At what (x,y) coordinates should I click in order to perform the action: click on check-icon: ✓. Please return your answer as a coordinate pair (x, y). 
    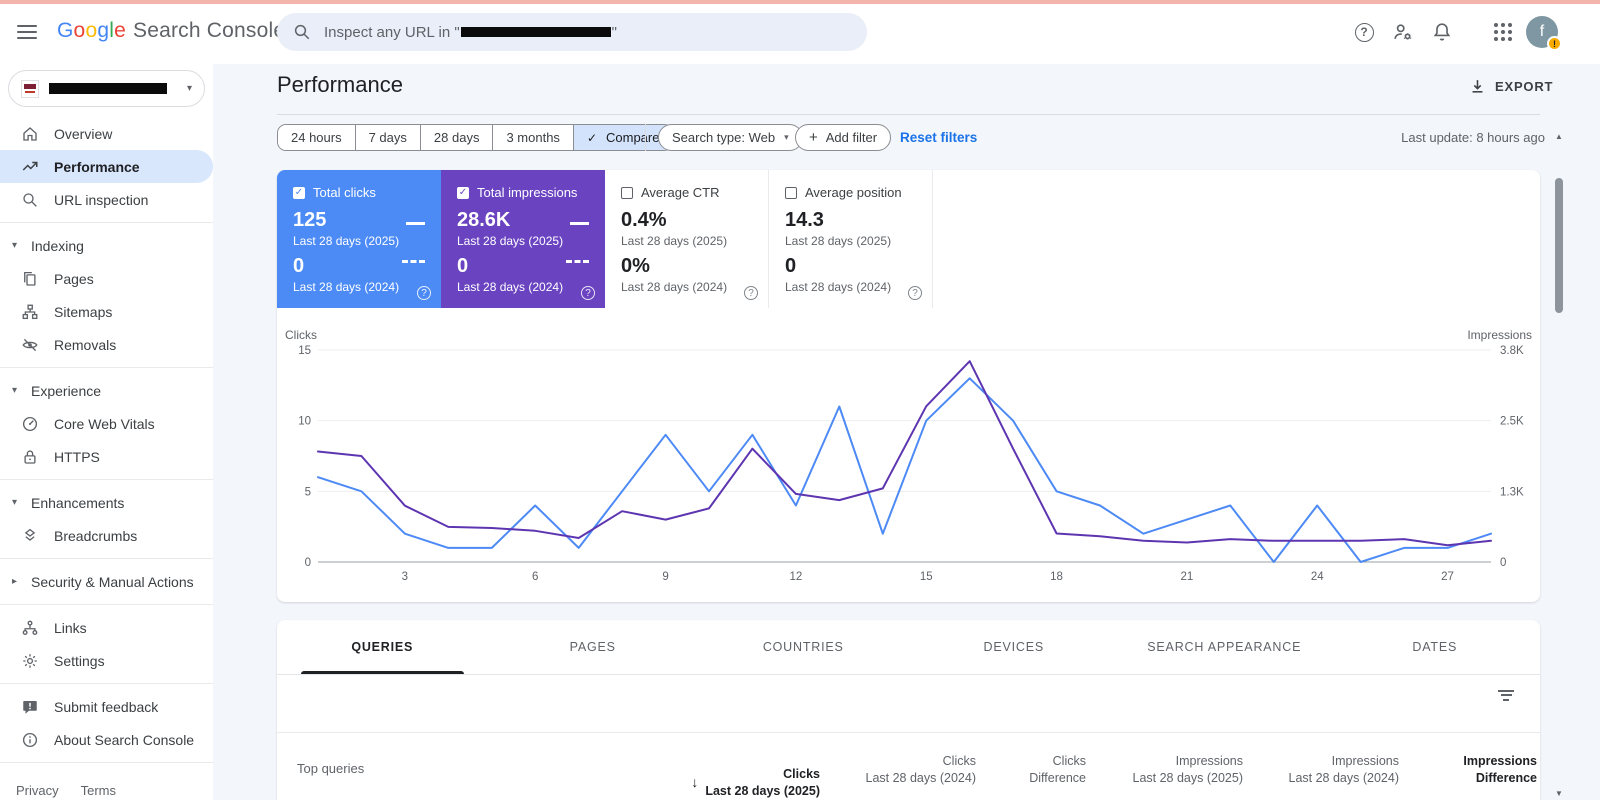
    Looking at the image, I should click on (591, 137).